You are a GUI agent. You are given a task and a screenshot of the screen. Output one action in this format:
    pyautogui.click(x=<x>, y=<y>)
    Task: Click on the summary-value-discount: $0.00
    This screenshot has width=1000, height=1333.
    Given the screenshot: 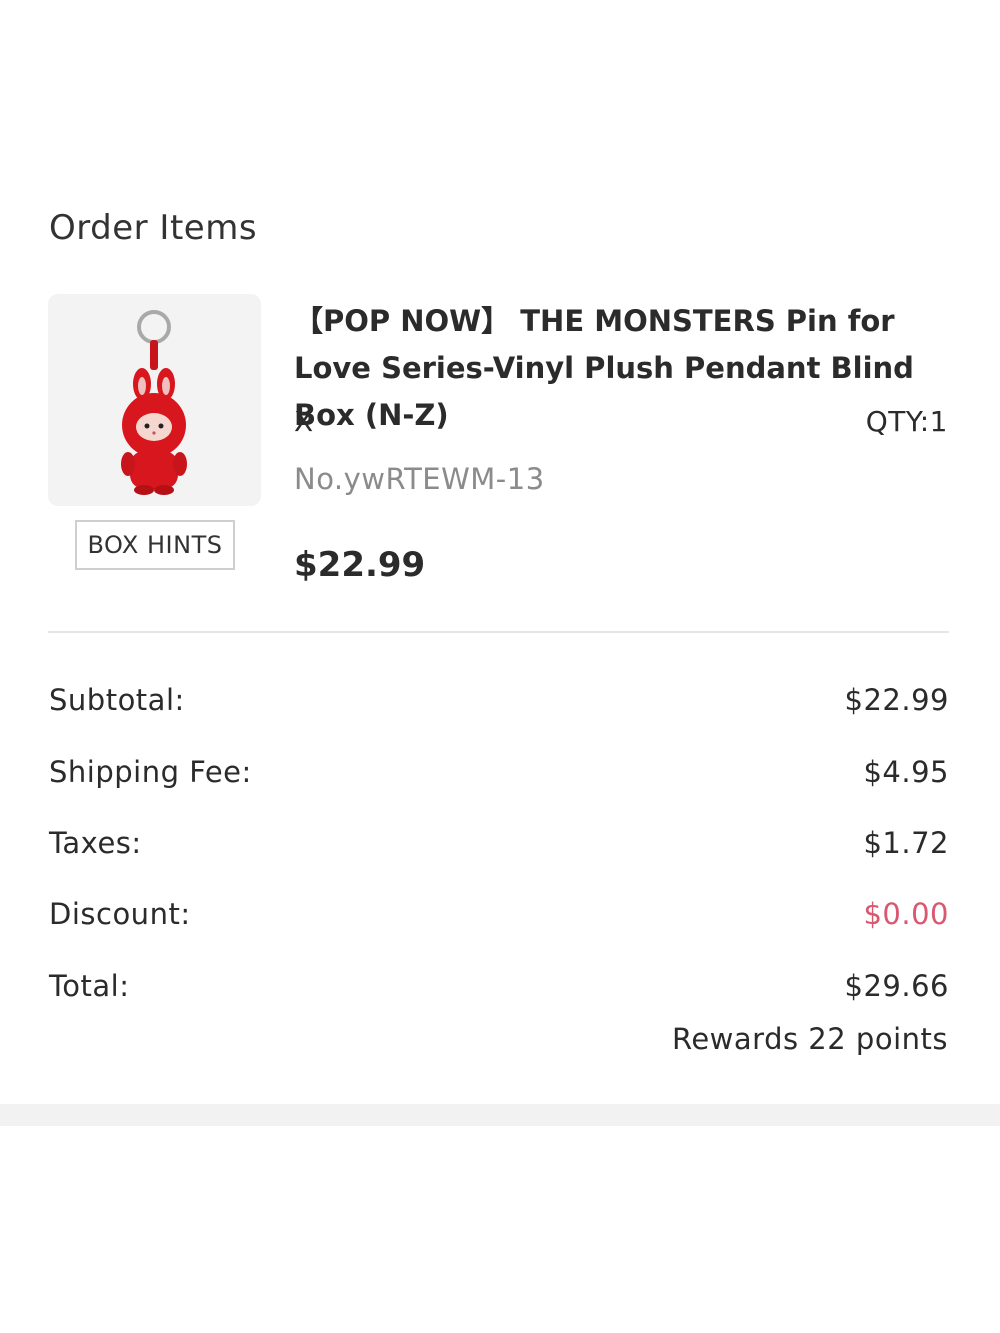 What is the action you would take?
    pyautogui.click(x=906, y=914)
    